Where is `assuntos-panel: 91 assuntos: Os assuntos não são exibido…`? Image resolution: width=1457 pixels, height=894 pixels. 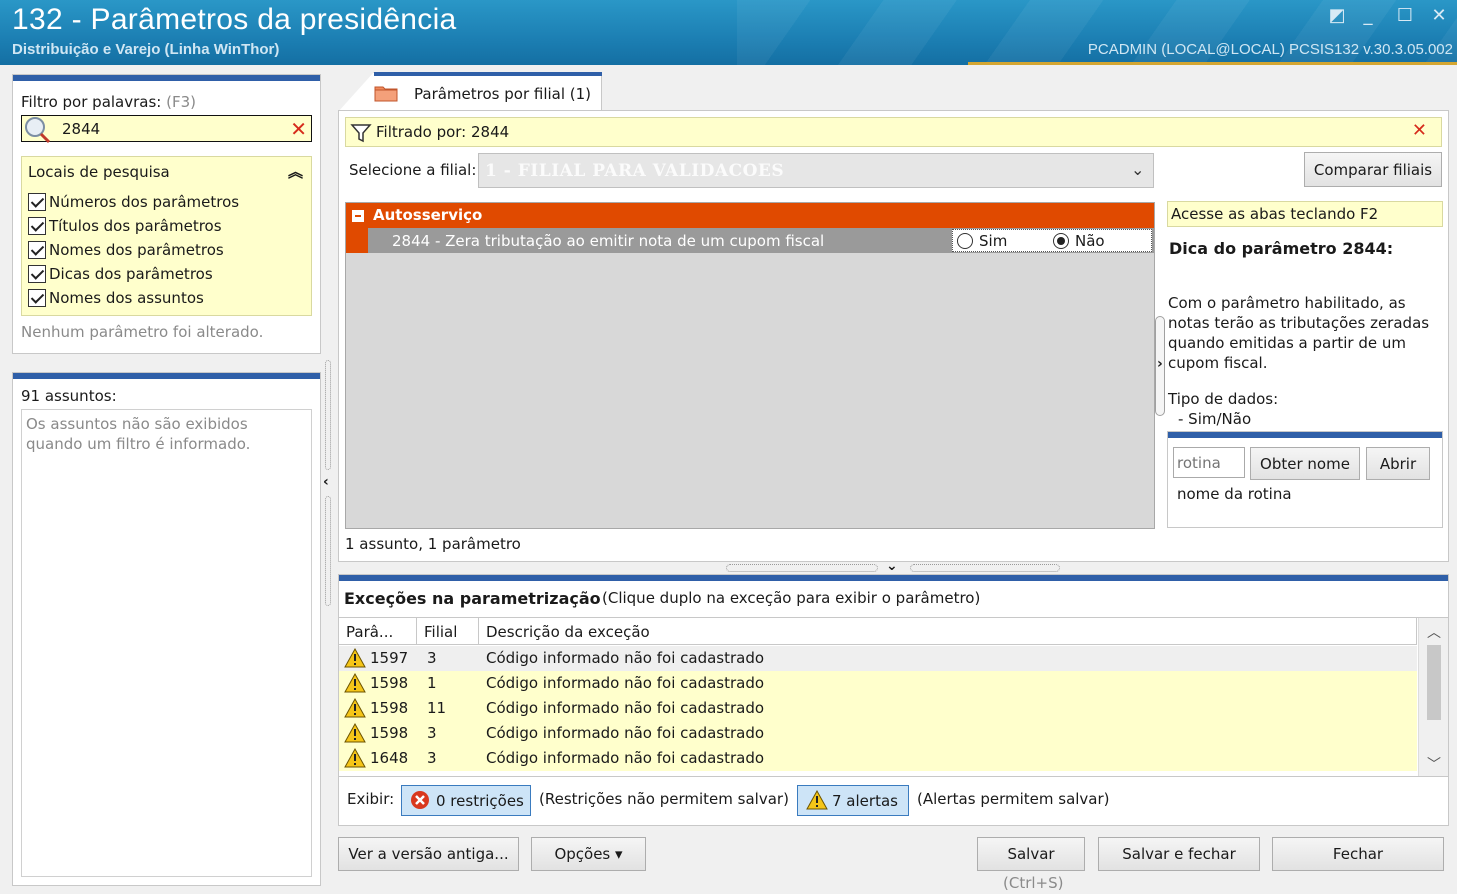 assuntos-panel: 91 assuntos: Os assuntos não são exibido… is located at coordinates (166, 629).